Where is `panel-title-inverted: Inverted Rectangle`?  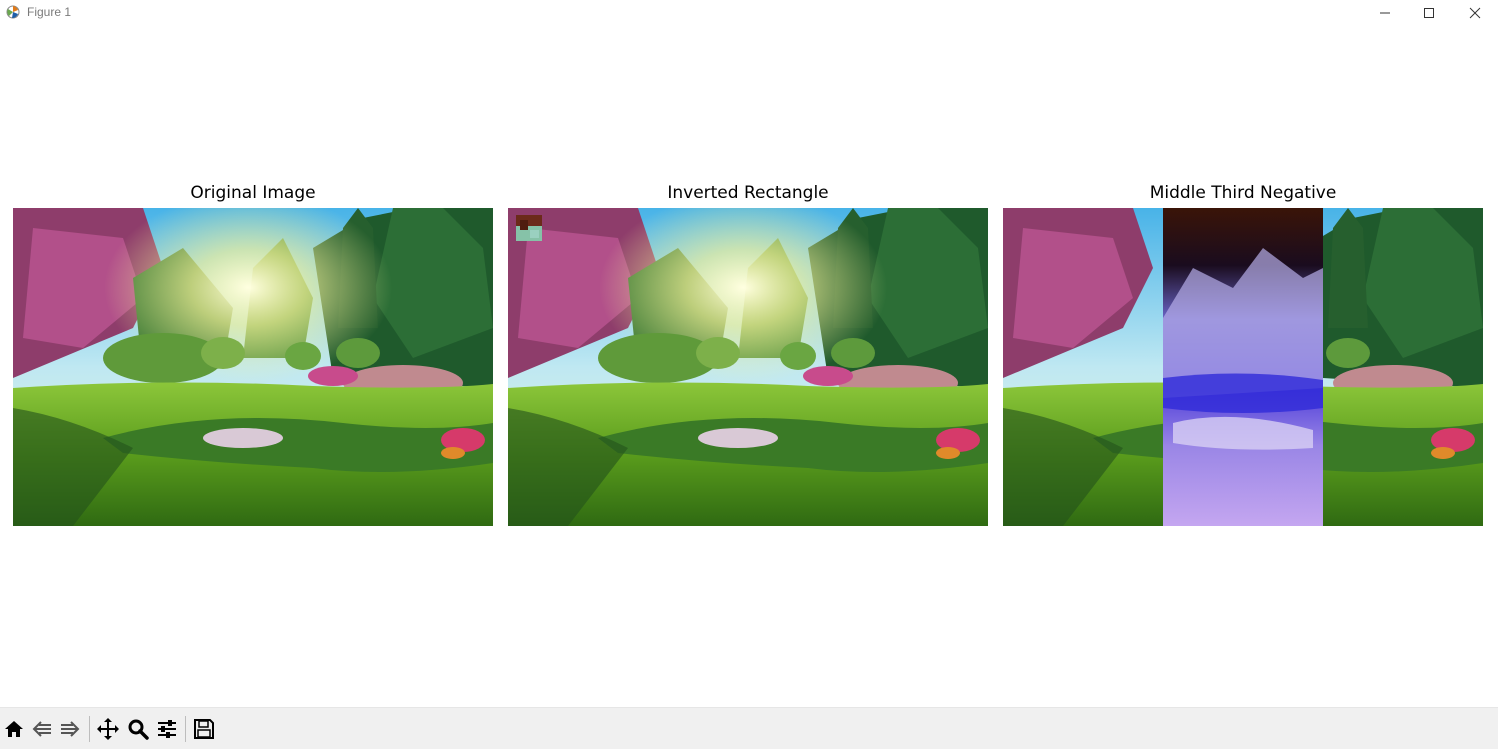 panel-title-inverted: Inverted Rectangle is located at coordinates (748, 193).